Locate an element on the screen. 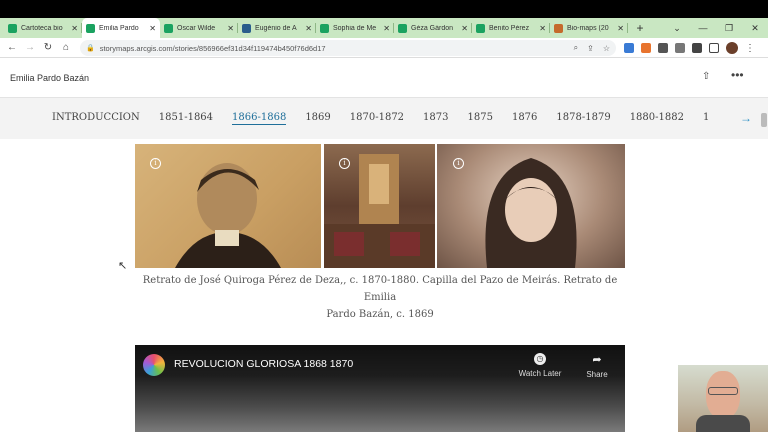 This screenshot has height=432, width=768. presenter-face is located at coordinates (723, 395).